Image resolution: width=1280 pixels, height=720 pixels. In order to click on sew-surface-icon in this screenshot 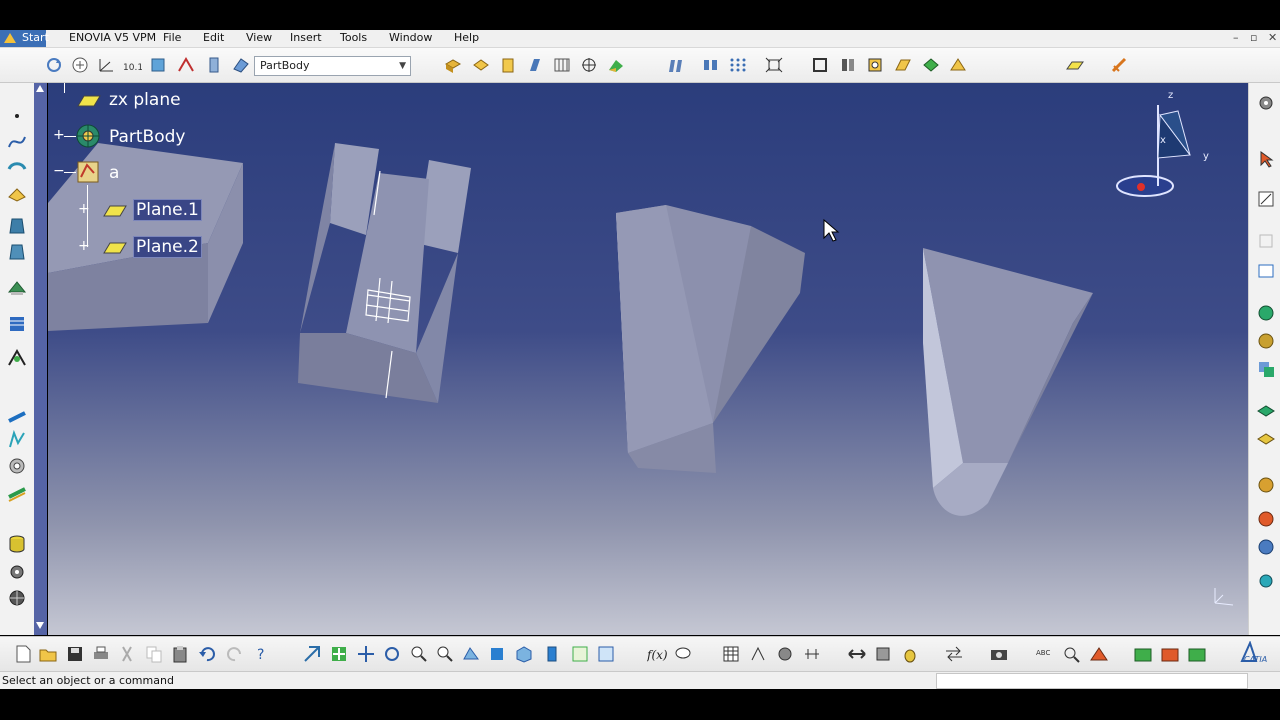, I will do `click(903, 65)`.